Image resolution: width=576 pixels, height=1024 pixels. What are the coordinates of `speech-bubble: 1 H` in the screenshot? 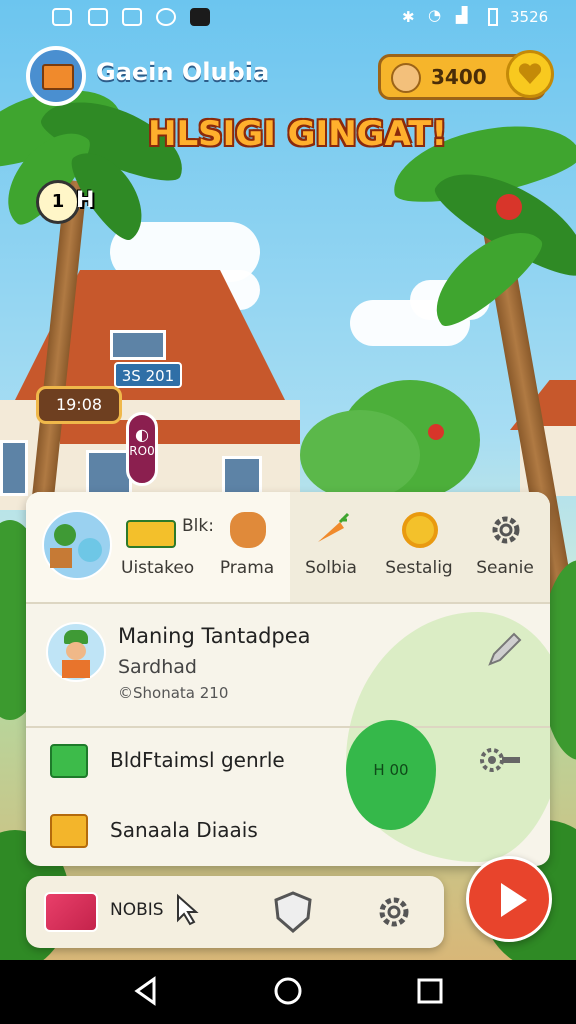 It's located at (74, 202).